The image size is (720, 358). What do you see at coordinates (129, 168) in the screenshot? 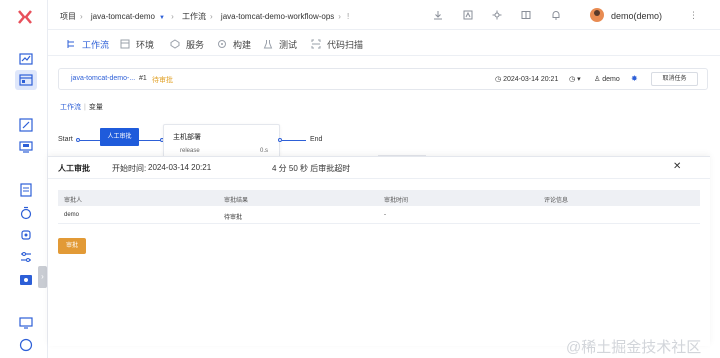
I see `start-time-label: 开始时间:` at bounding box center [129, 168].